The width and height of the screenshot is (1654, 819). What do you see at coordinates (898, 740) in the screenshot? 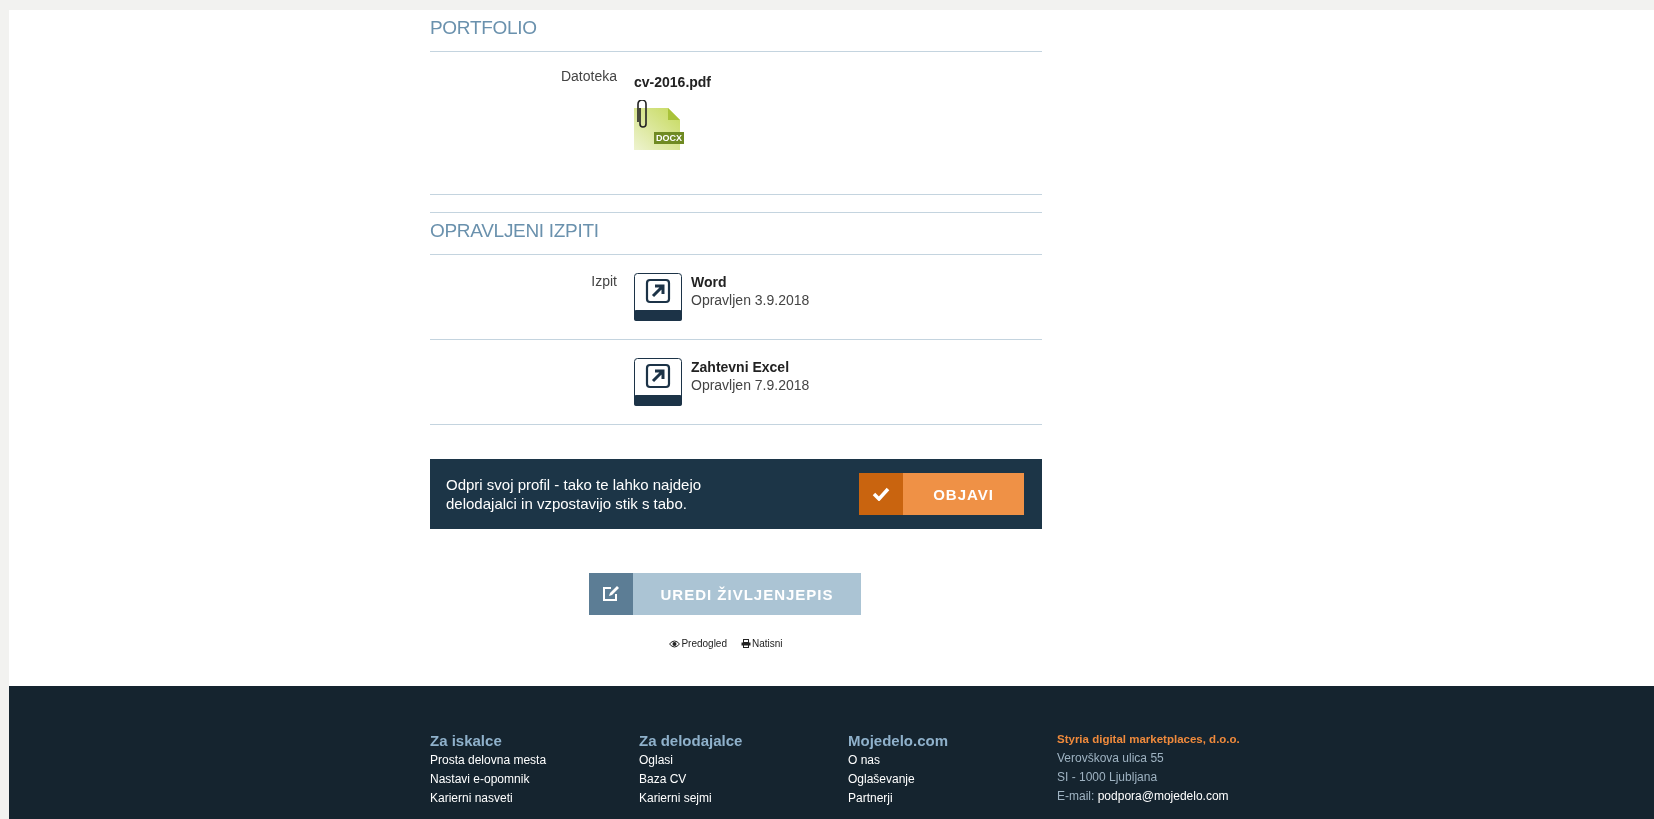
I see `footer-heading: Mojedelo.com` at bounding box center [898, 740].